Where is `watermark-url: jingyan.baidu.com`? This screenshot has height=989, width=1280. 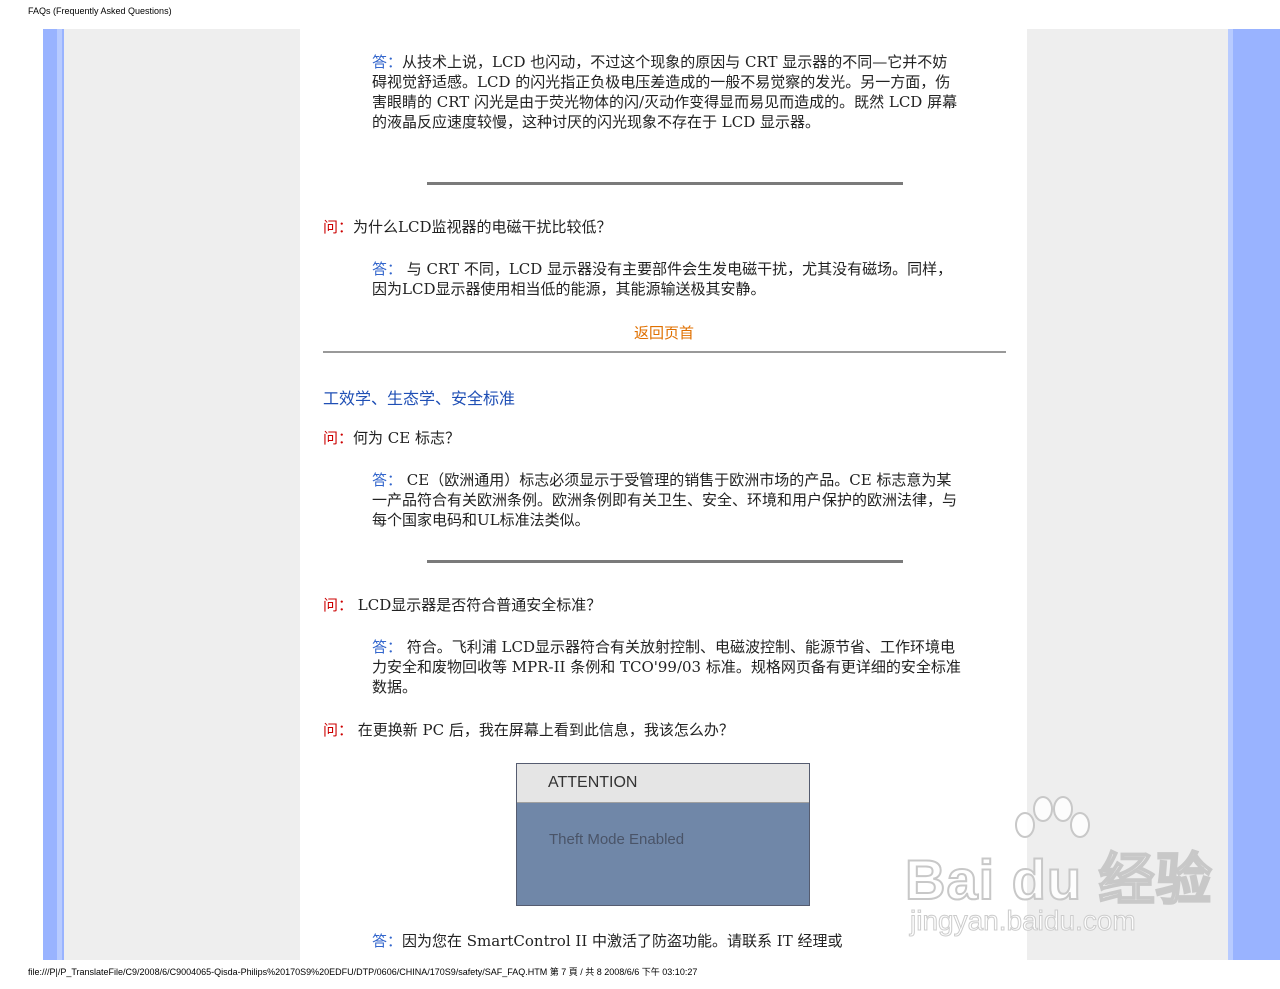 watermark-url: jingyan.baidu.com is located at coordinates (1023, 921).